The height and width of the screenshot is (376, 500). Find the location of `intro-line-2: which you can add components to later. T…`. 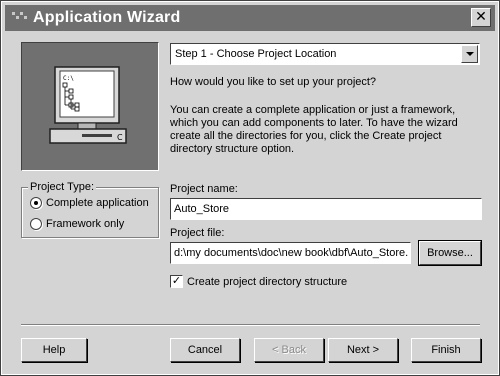

intro-line-2: which you can add components to later. T… is located at coordinates (314, 123).